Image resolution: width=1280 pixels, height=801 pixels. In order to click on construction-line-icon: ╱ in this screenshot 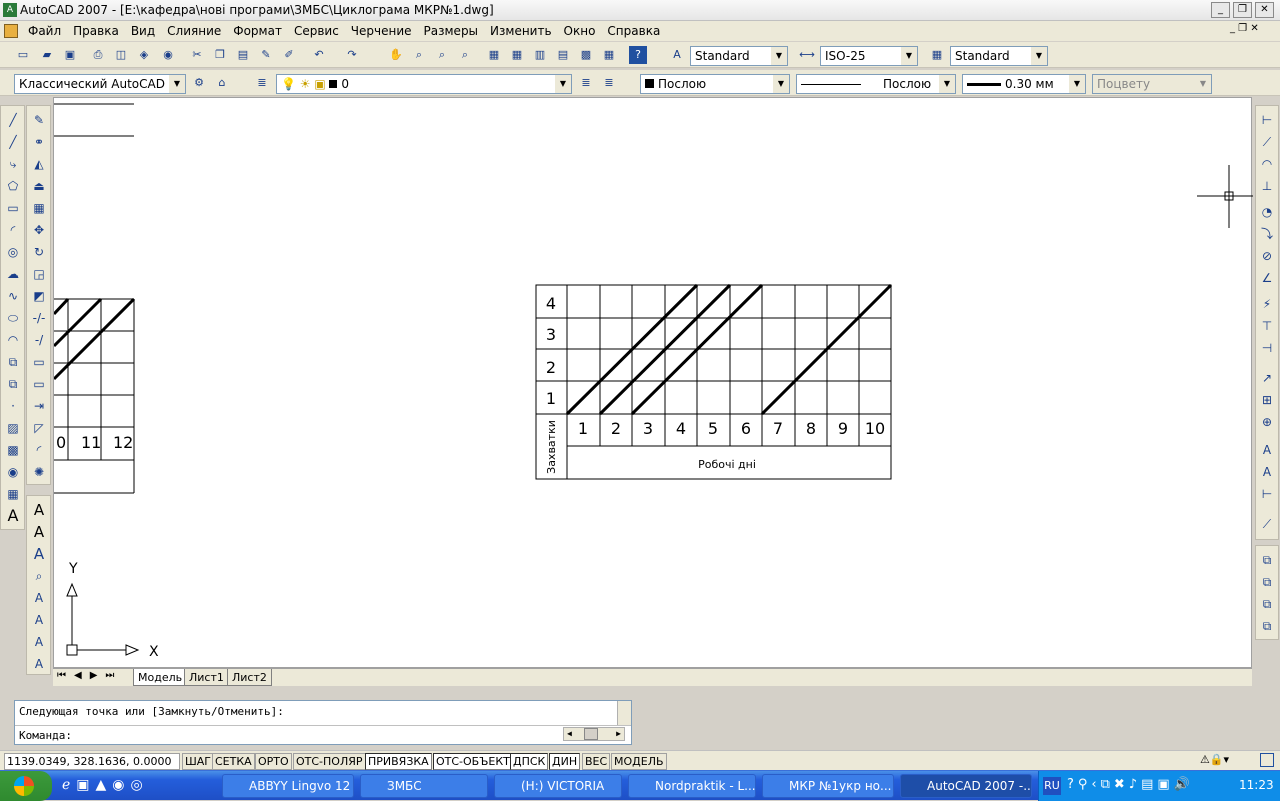, I will do `click(13, 142)`.